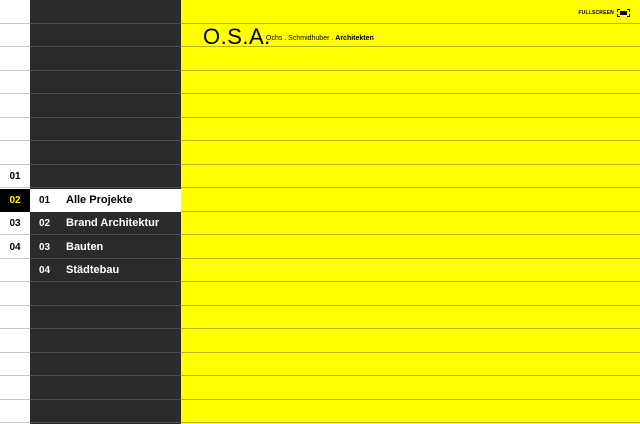 The height and width of the screenshot is (424, 640). I want to click on level-nav-item-02: 02, so click(15, 200).